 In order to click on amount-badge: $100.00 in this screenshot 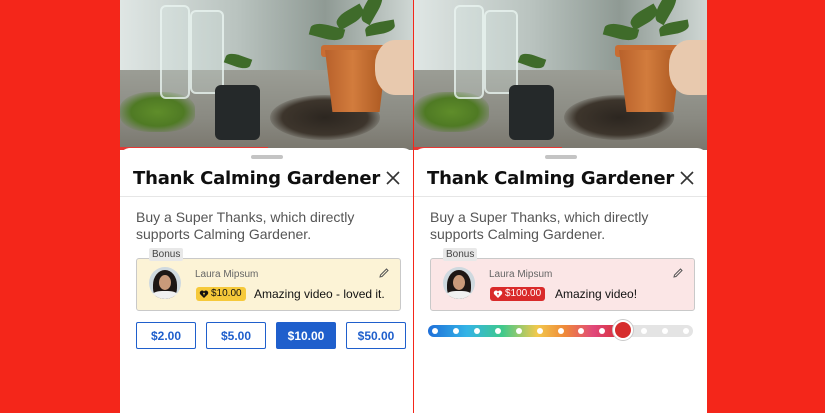, I will do `click(518, 294)`.